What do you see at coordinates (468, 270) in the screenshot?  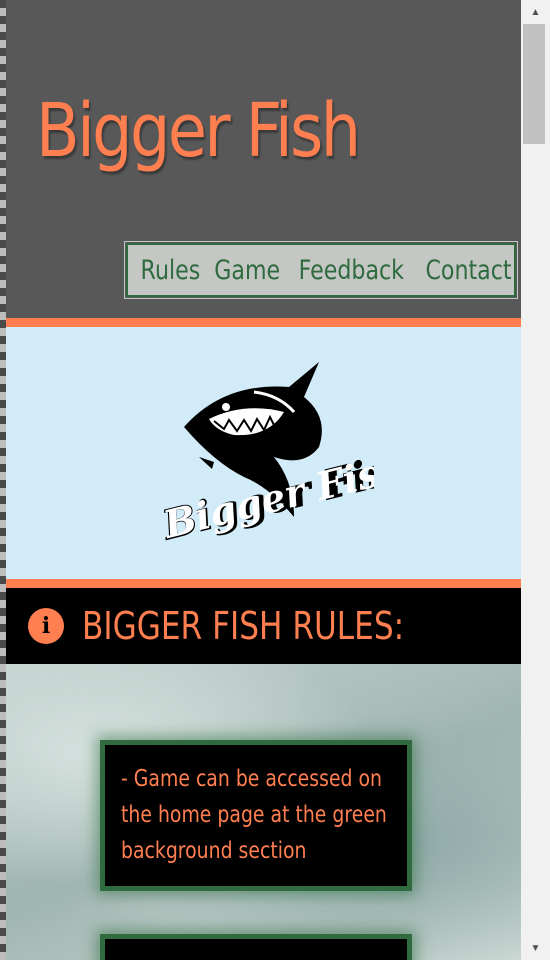 I see `nav-link-contact: Contact` at bounding box center [468, 270].